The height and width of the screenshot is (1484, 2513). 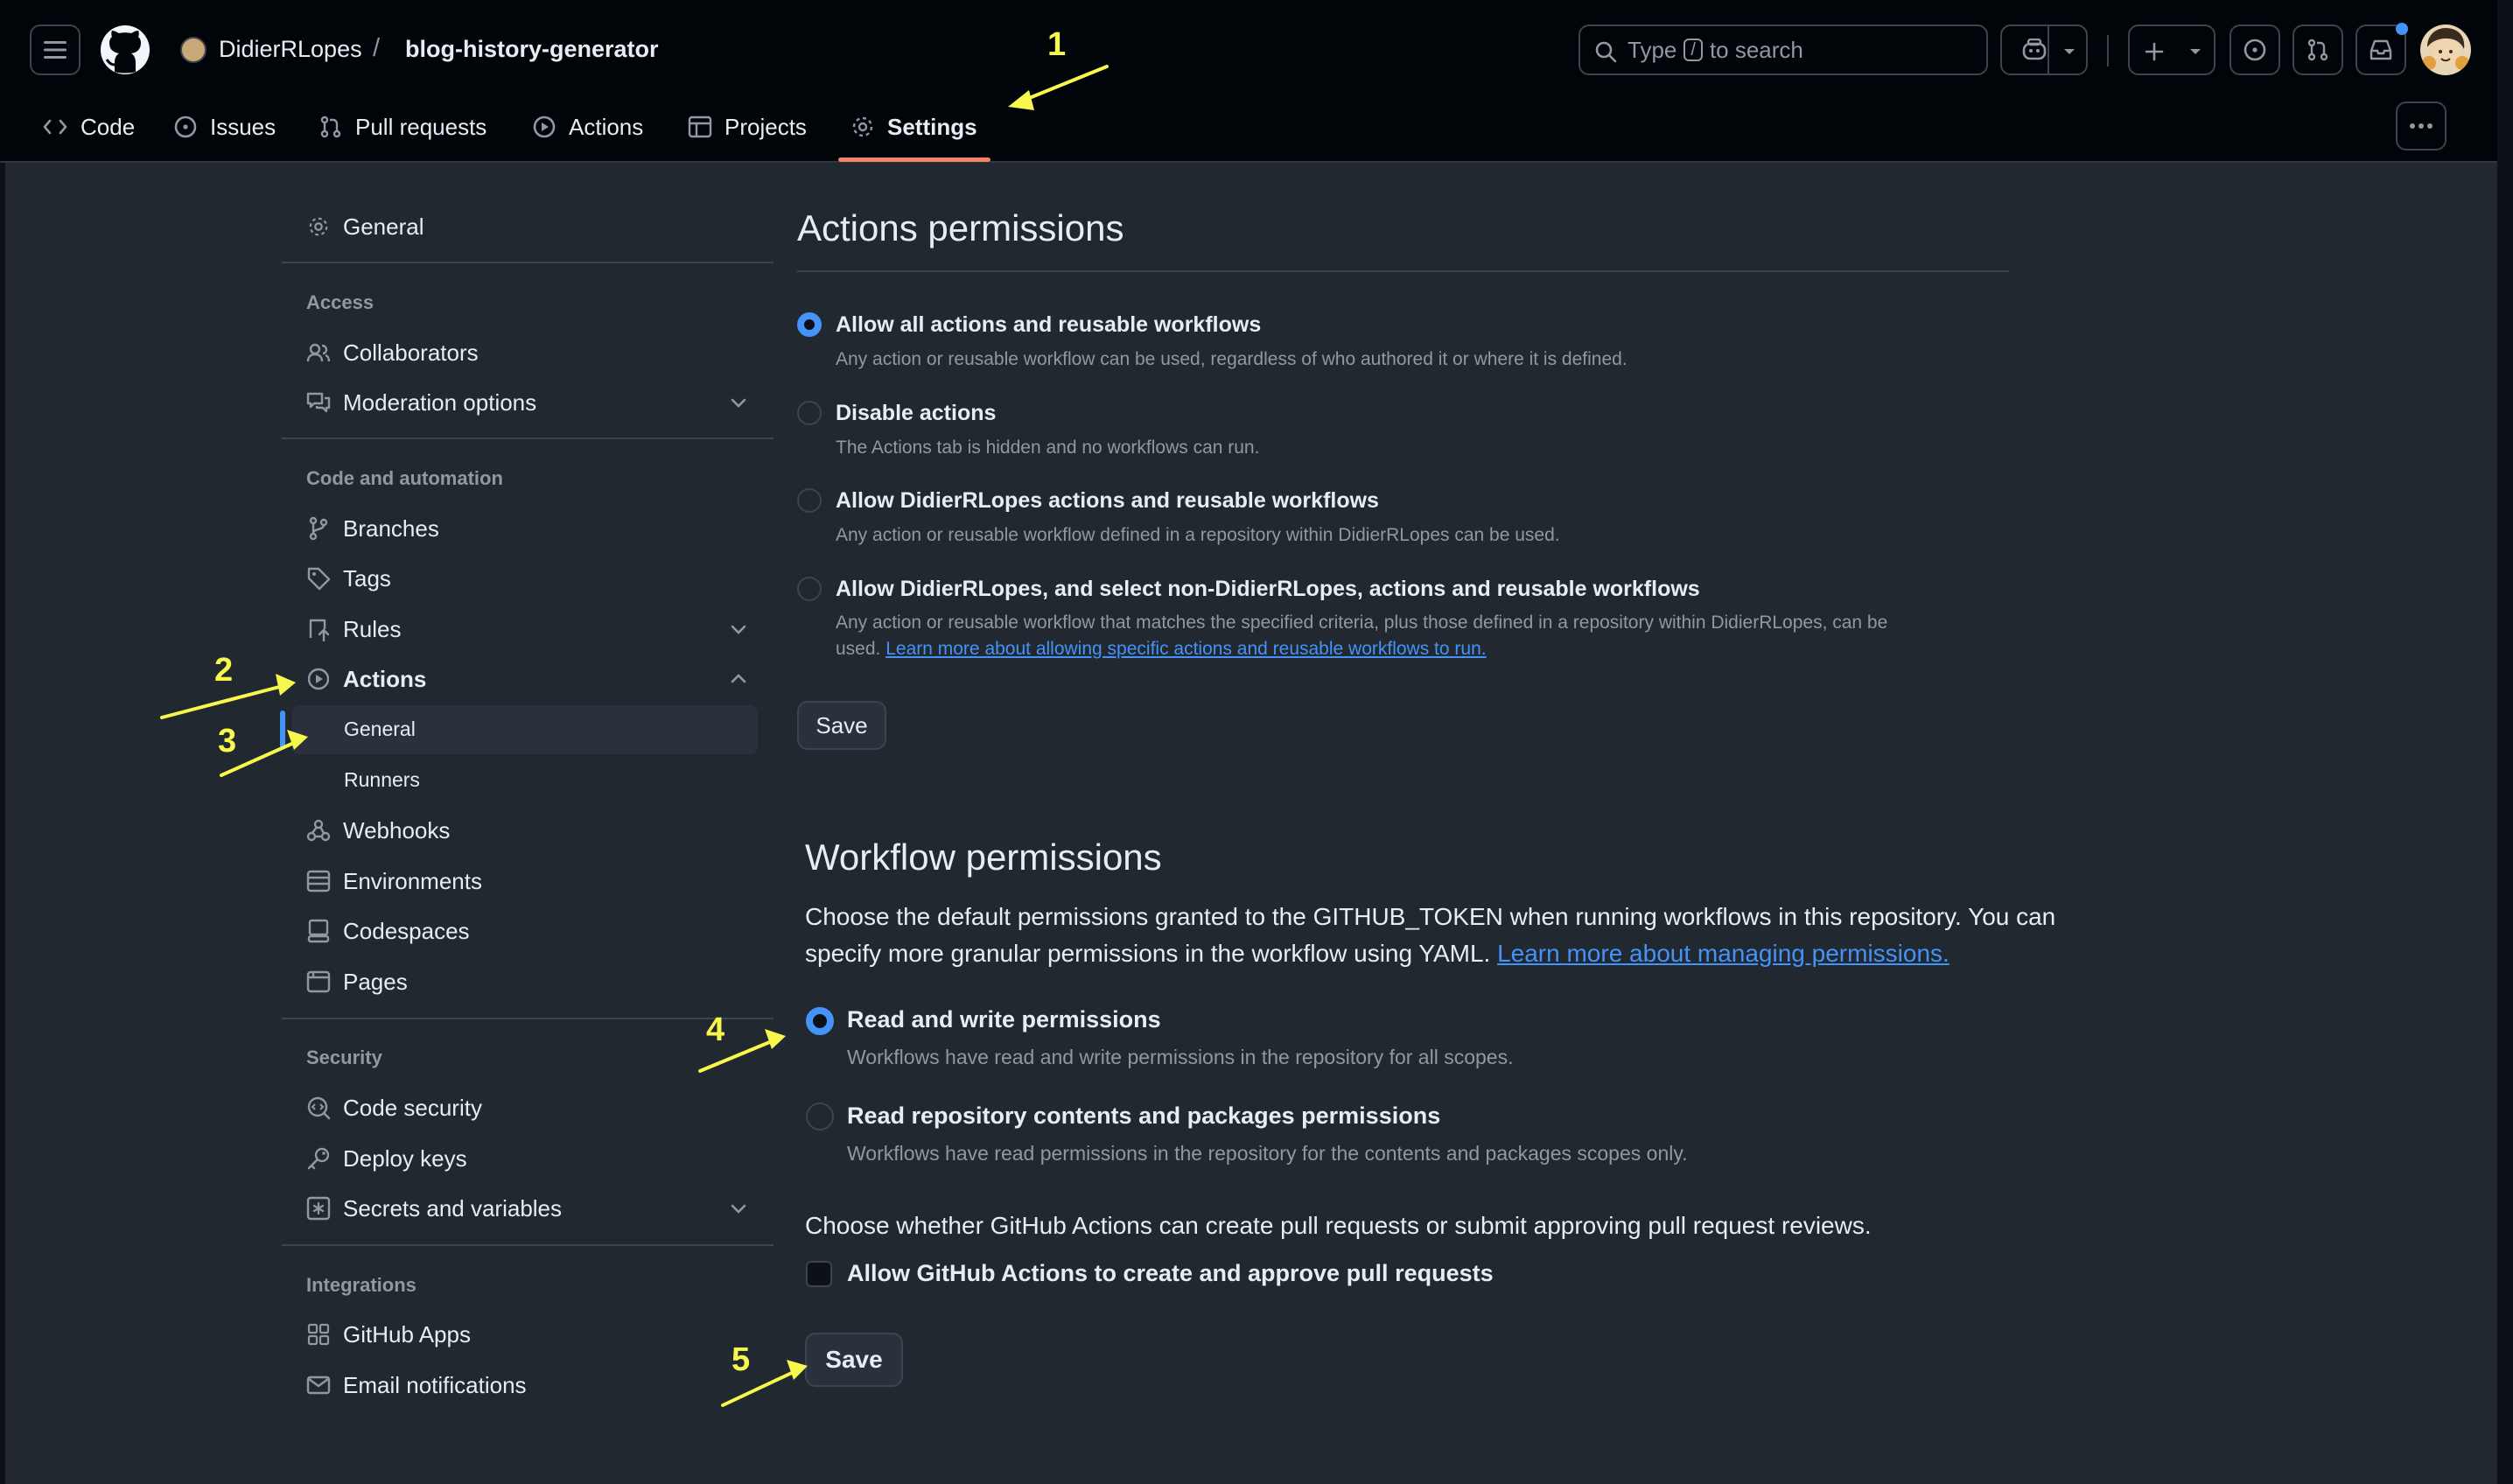 What do you see at coordinates (440, 402) in the screenshot?
I see `sidebar-item-label: Moderation options` at bounding box center [440, 402].